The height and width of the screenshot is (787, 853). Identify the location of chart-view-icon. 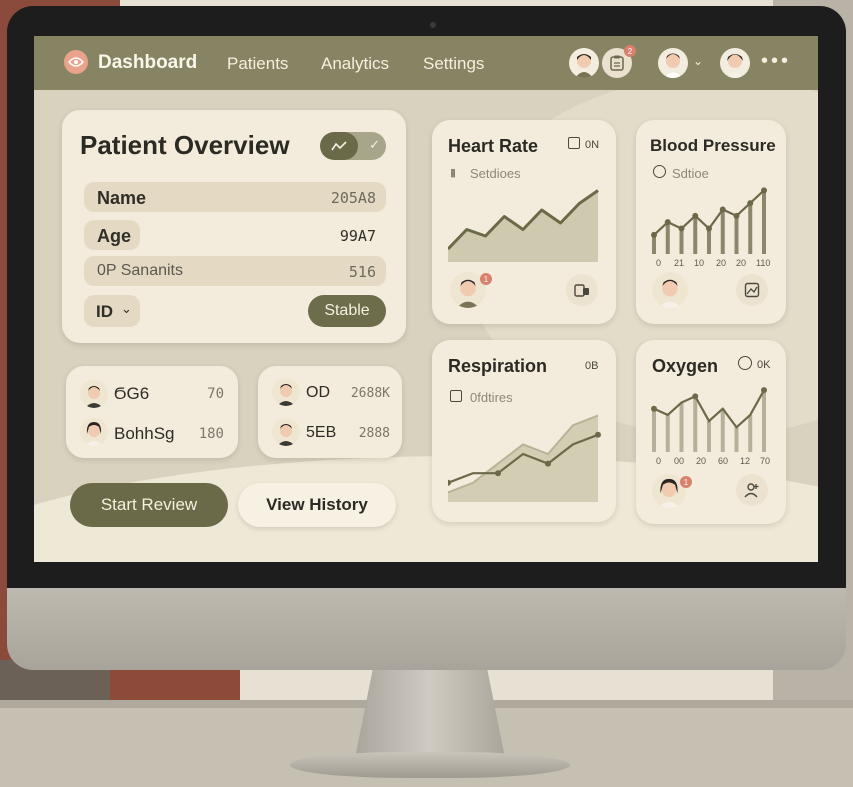
(339, 146).